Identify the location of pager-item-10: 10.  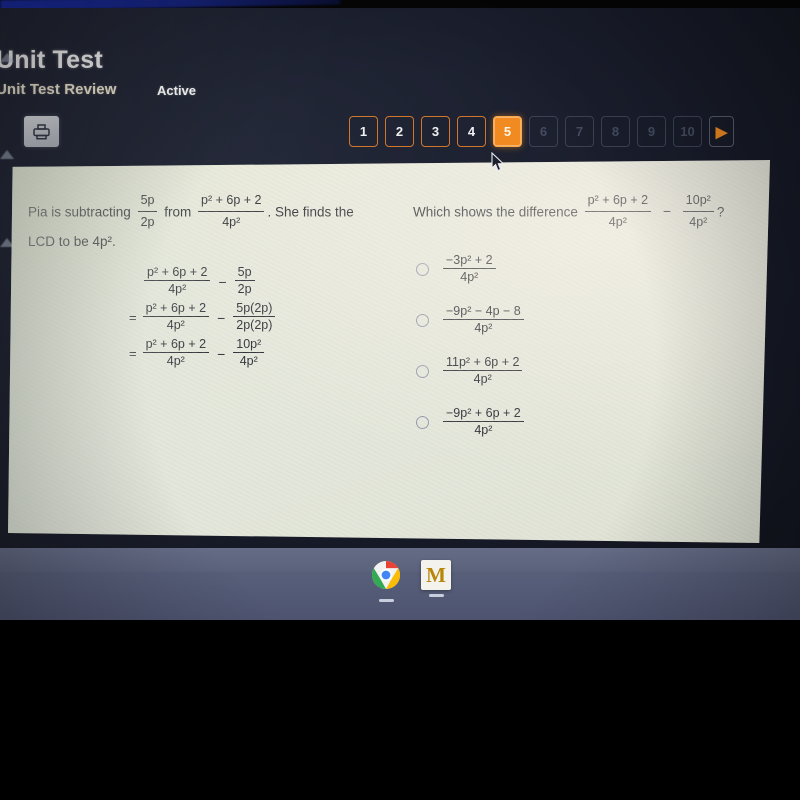
(687, 131).